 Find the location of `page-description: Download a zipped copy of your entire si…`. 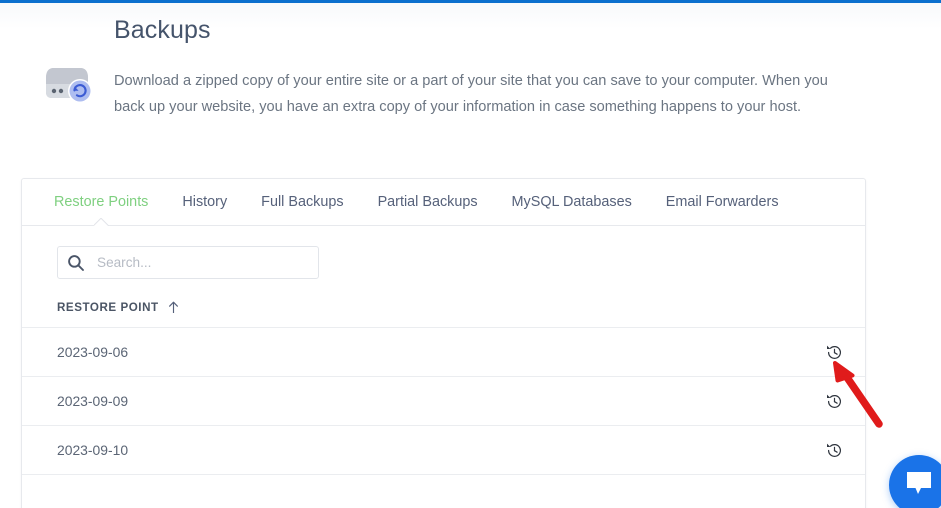

page-description: Download a zipped copy of your entire si… is located at coordinates (471, 94).